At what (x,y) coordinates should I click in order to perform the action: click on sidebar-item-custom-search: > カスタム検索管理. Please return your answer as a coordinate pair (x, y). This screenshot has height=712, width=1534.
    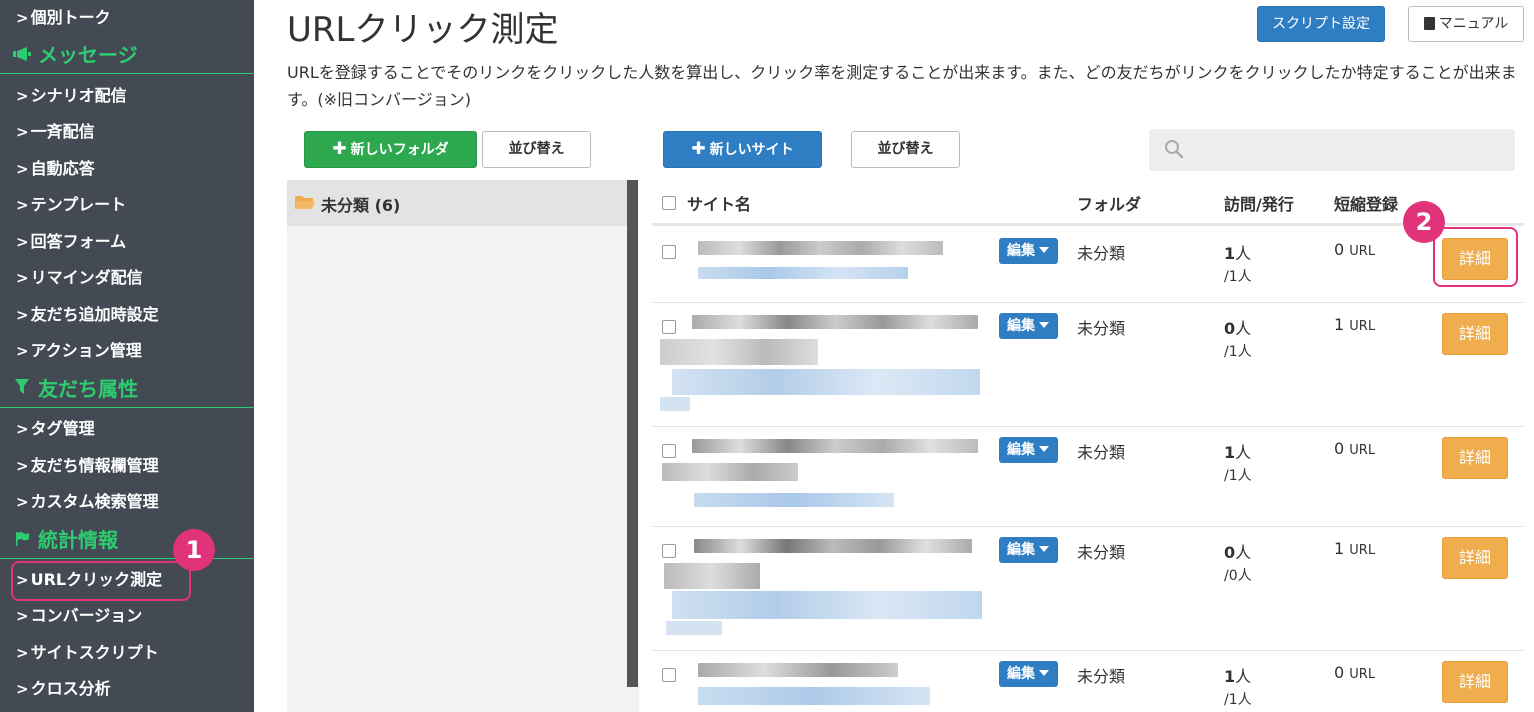
    Looking at the image, I should click on (87, 502).